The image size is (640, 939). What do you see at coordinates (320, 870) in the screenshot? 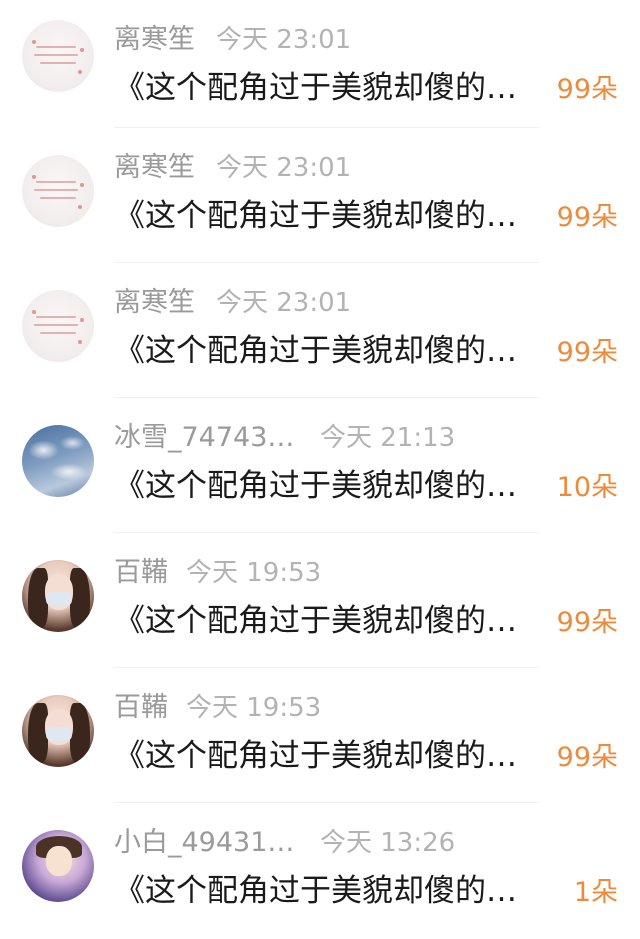
I see `list-item: 小白_49431… 今天 13:26 《这个配角过于美貌却傻的… 1朵` at bounding box center [320, 870].